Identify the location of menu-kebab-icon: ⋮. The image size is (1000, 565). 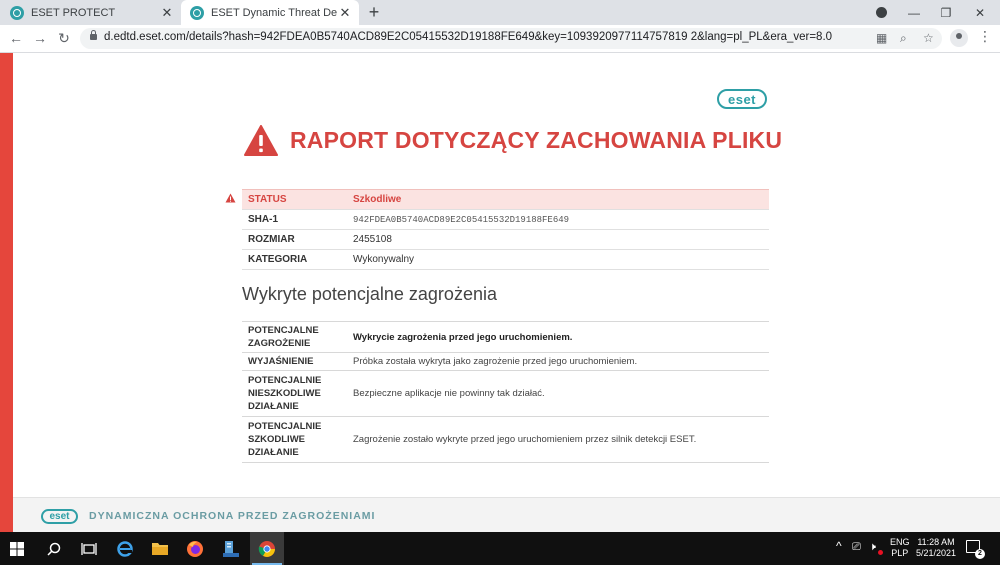
(985, 36).